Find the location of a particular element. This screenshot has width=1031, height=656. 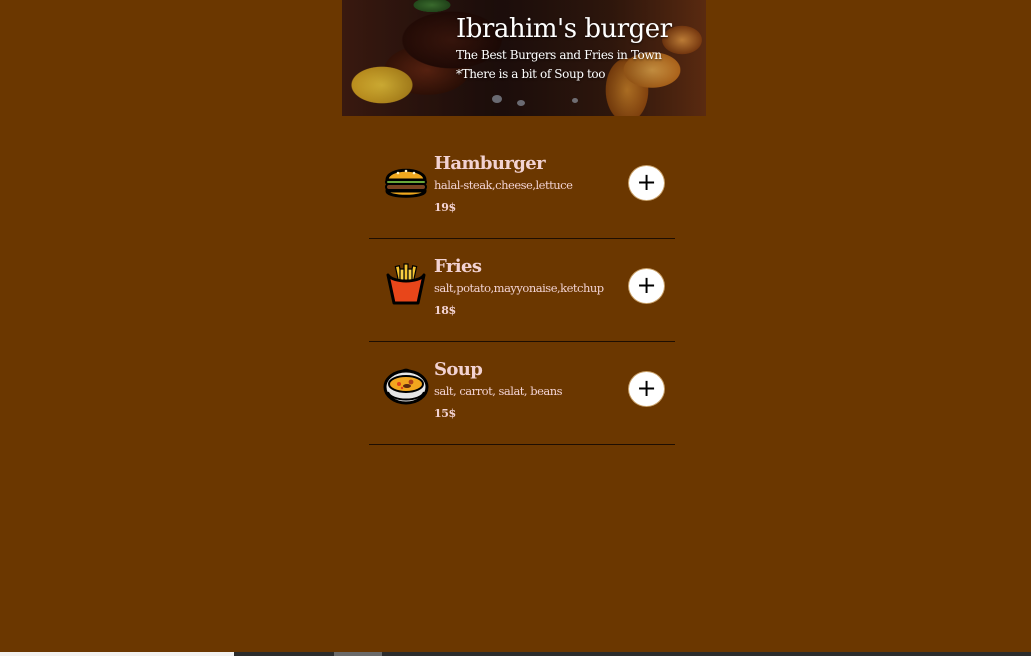

menu-item-soup: Soup salt, carrot, salat, beans 15$ + is located at coordinates (522, 393).